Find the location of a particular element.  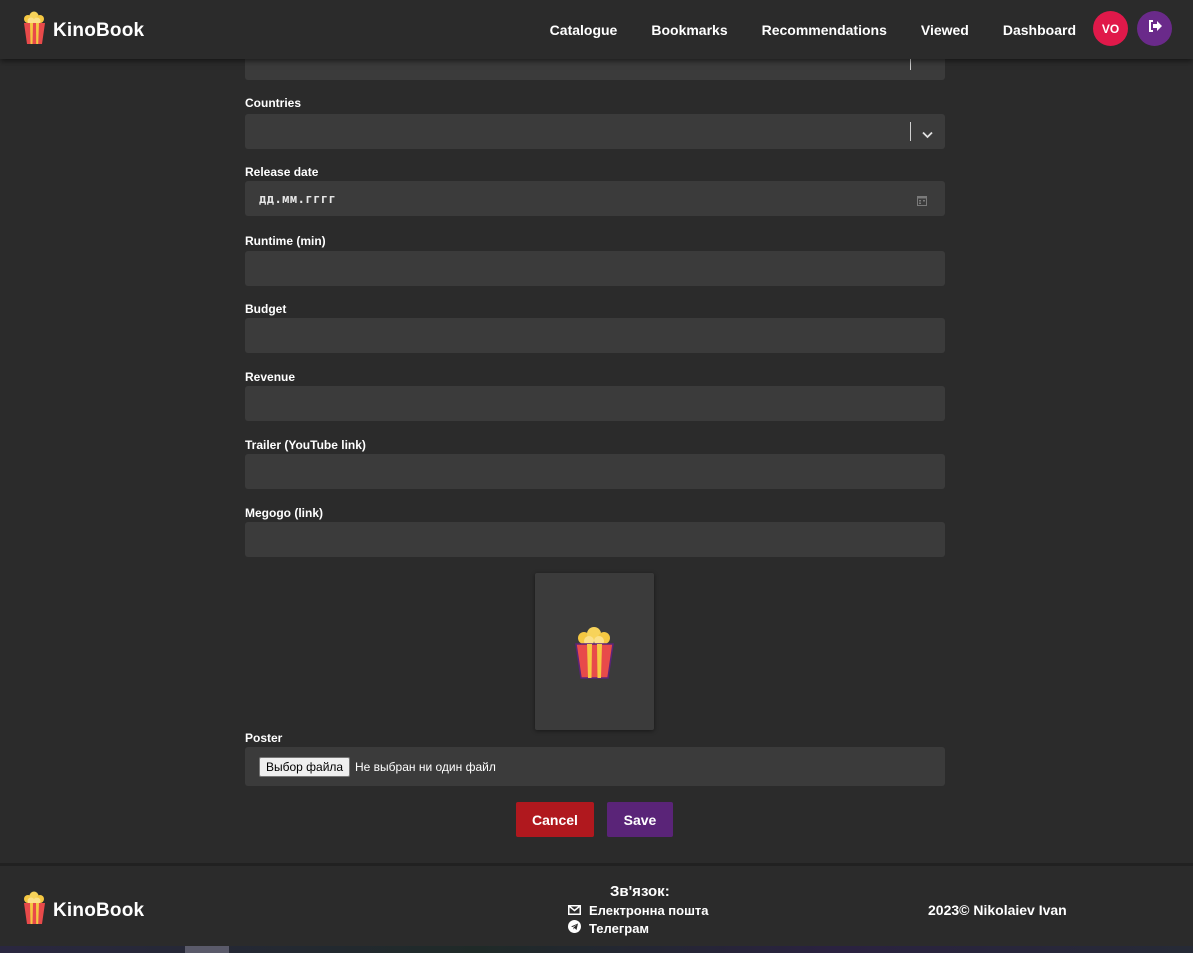

megogo-label: Megogo (link) is located at coordinates (284, 513).